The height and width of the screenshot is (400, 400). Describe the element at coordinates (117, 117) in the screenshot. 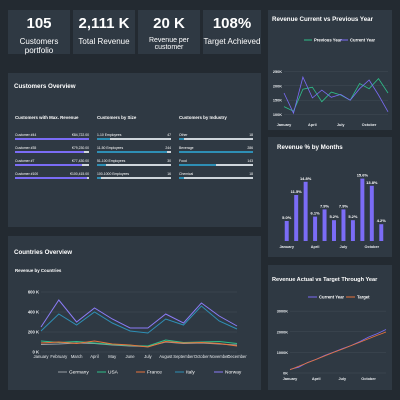

I see `group-title: Customers by Size` at that location.